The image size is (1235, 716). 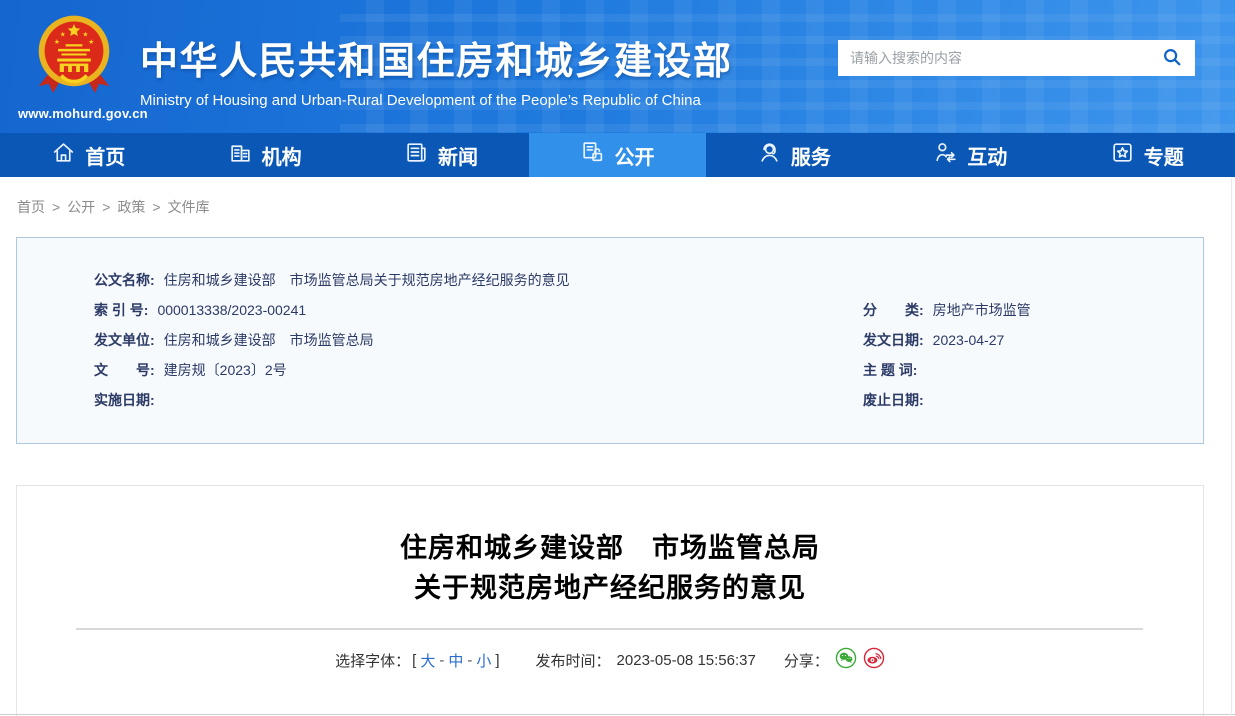 What do you see at coordinates (648, 370) in the screenshot?
I see `meta-row: 文 号: 建房规〔2023〕2号 主 题 词:` at bounding box center [648, 370].